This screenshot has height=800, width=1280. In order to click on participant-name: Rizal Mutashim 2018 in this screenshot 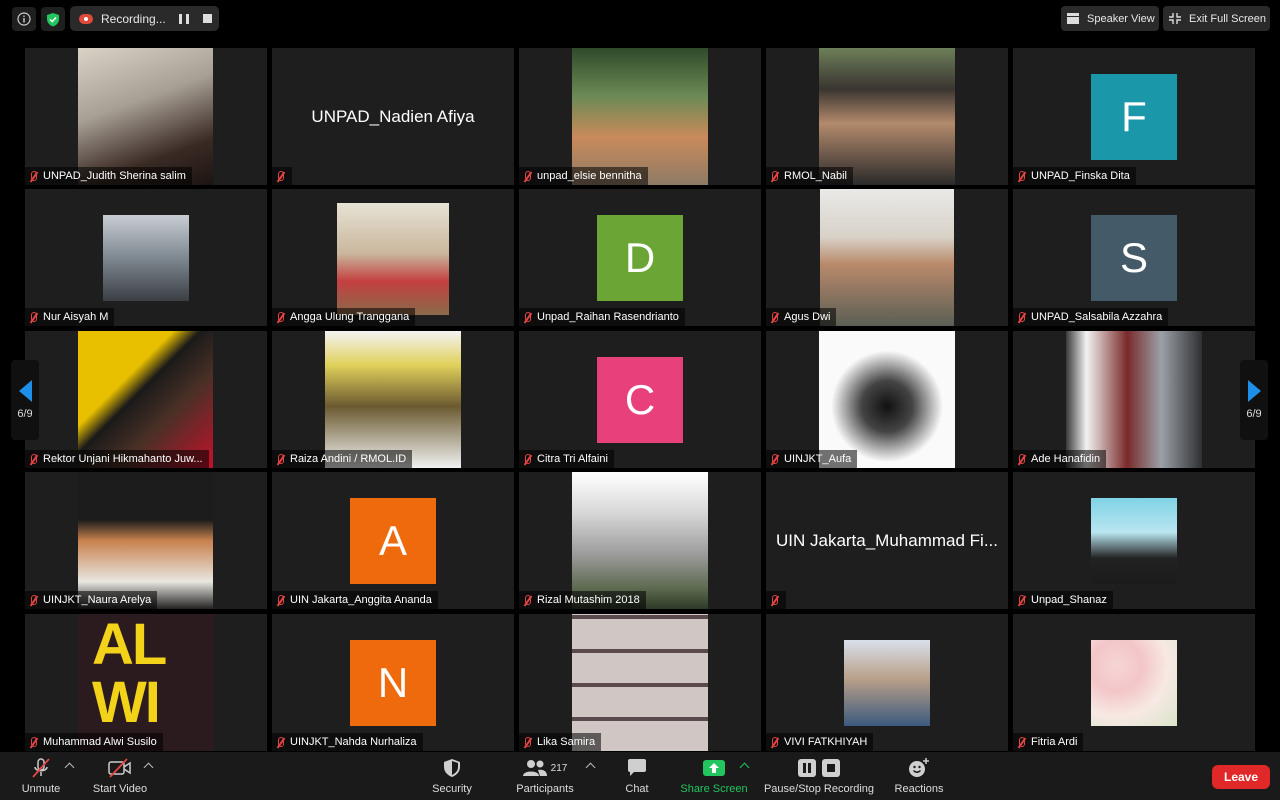, I will do `click(588, 600)`.